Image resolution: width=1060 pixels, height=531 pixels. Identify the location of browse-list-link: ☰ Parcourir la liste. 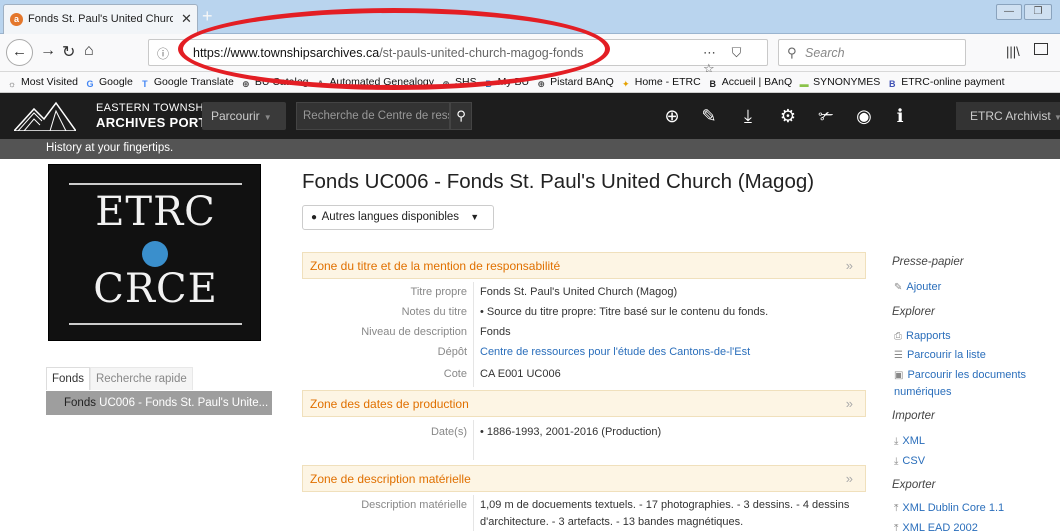
(940, 355).